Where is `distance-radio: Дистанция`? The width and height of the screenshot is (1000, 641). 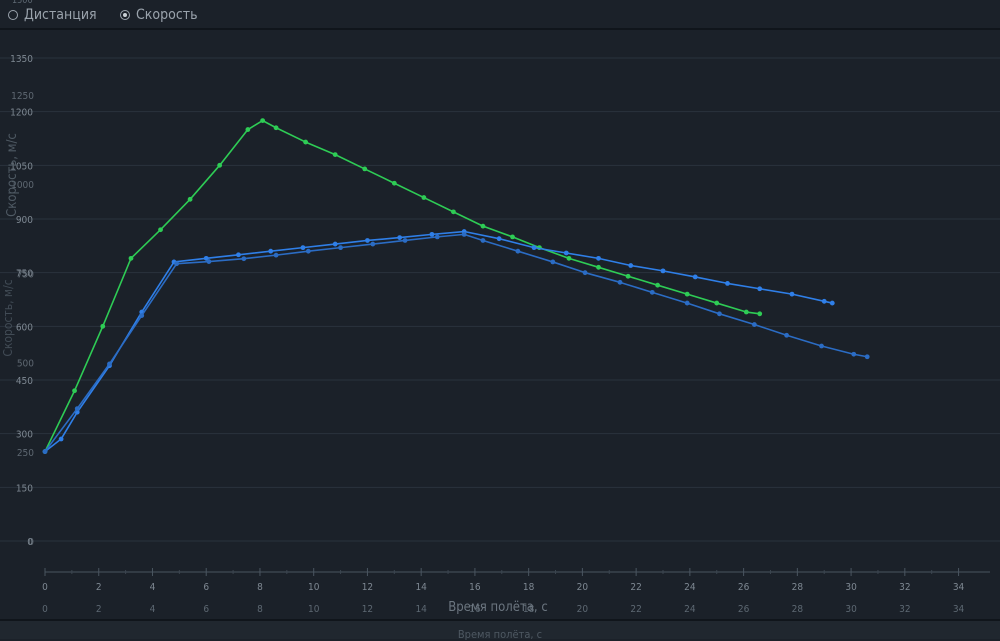 distance-radio: Дистанция is located at coordinates (52, 15).